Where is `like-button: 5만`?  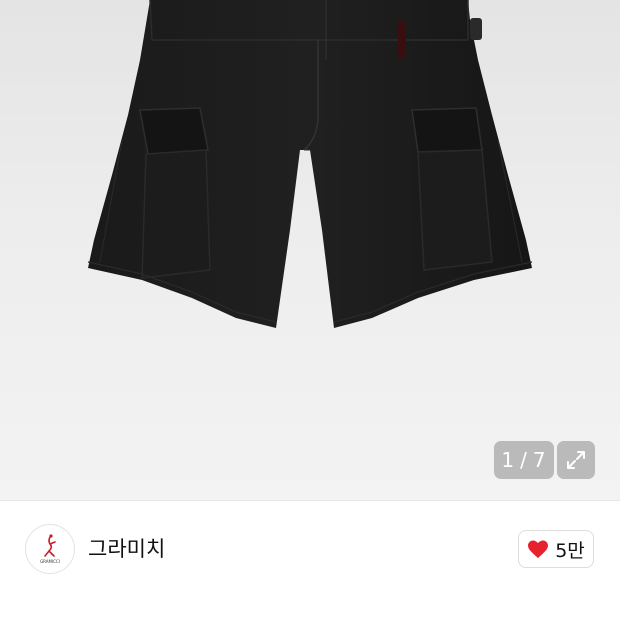
like-button: 5만 is located at coordinates (556, 549).